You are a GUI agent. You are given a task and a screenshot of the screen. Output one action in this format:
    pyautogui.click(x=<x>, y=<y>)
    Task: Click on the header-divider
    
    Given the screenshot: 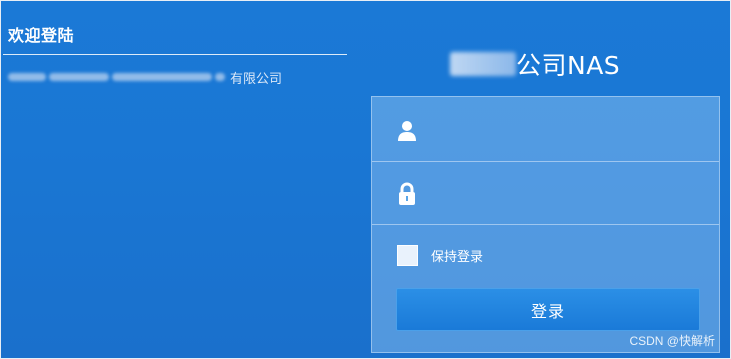 What is the action you would take?
    pyautogui.click(x=175, y=54)
    